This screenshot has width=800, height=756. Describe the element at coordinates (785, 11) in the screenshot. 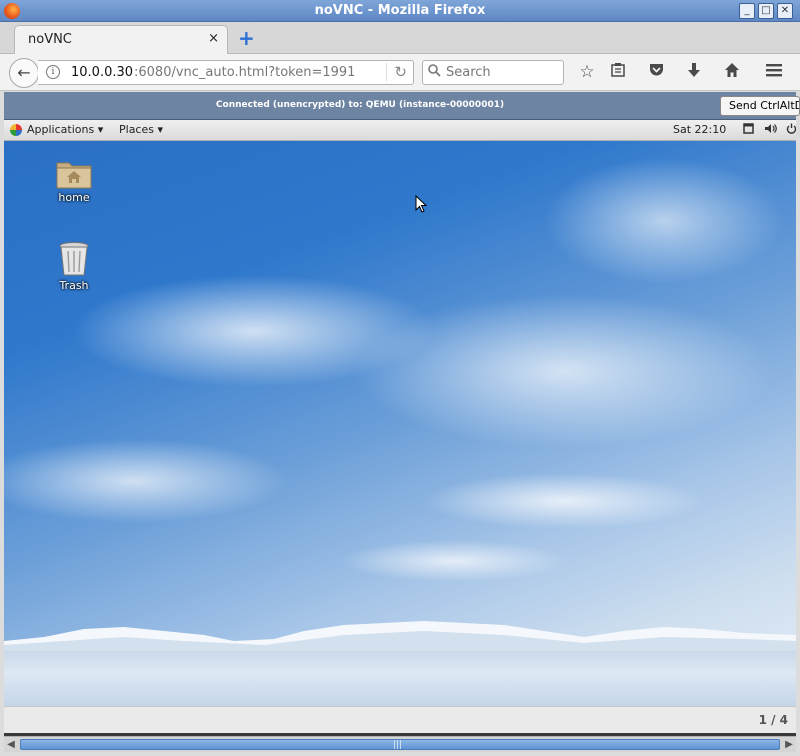

I see `close-window-button: ✕` at that location.